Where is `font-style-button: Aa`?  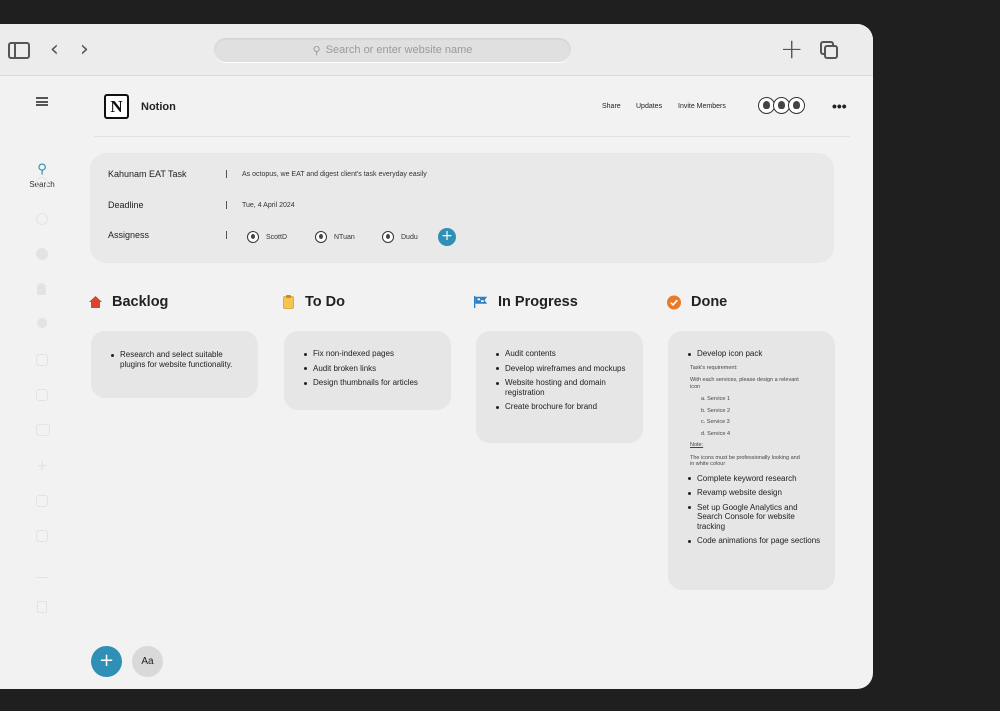
font-style-button: Aa is located at coordinates (147, 661).